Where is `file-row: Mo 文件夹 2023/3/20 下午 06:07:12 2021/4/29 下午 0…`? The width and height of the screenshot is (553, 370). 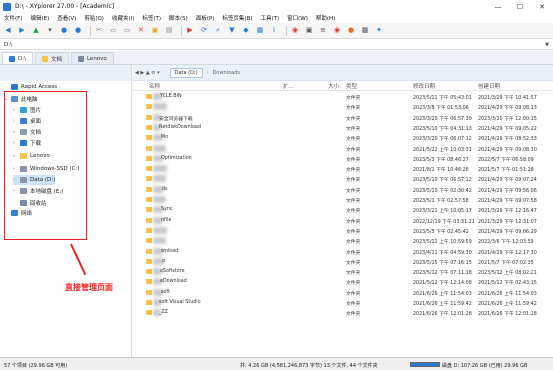
file-row: Mo 文件夹 2023/3/20 下午 06:07:12 2021/4/29 下午 0… is located at coordinates (343, 138).